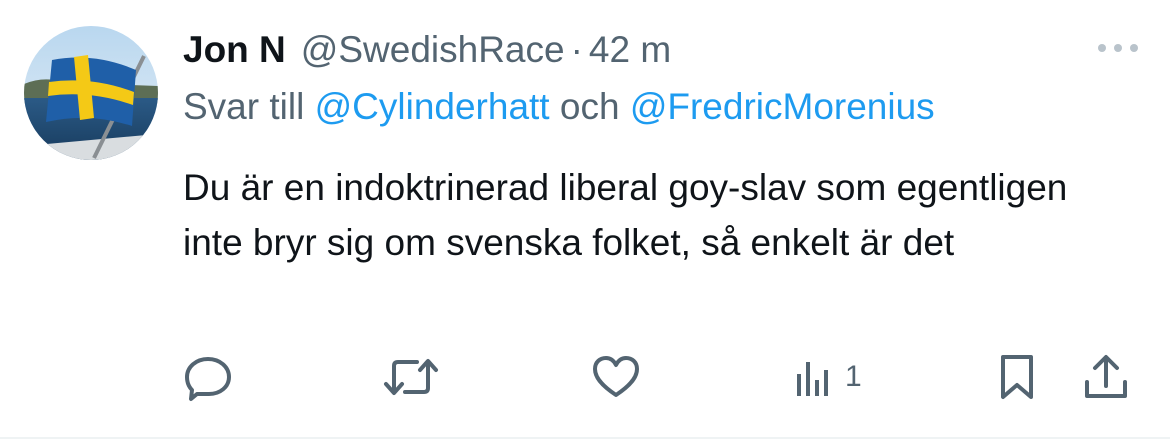 The width and height of the screenshot is (1170, 439). I want to click on bookmark-icon, so click(1017, 377).